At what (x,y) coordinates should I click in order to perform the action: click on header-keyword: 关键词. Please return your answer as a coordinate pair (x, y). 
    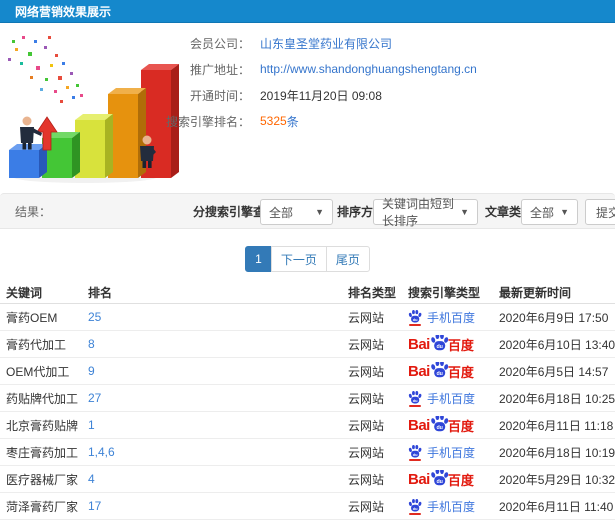
    Looking at the image, I should click on (24, 292).